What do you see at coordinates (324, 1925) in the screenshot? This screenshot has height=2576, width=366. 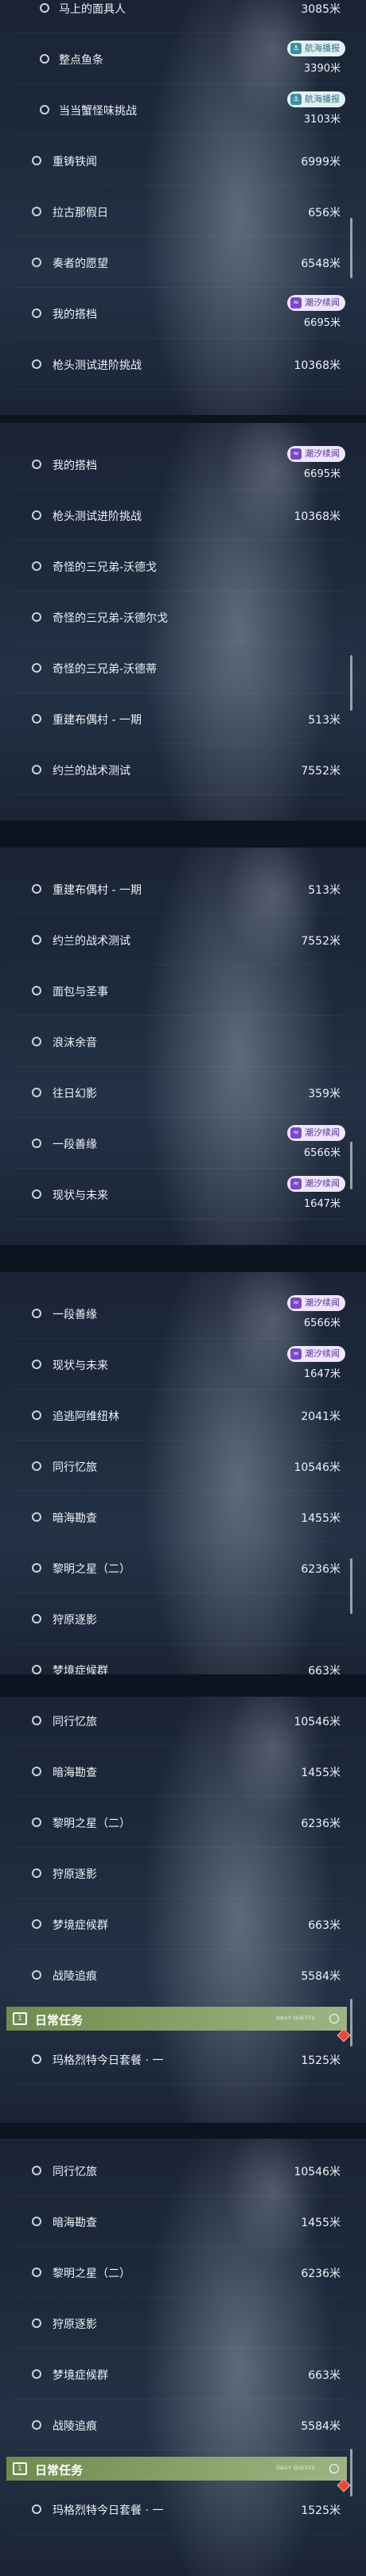 I see `quest-distance: 663米` at bounding box center [324, 1925].